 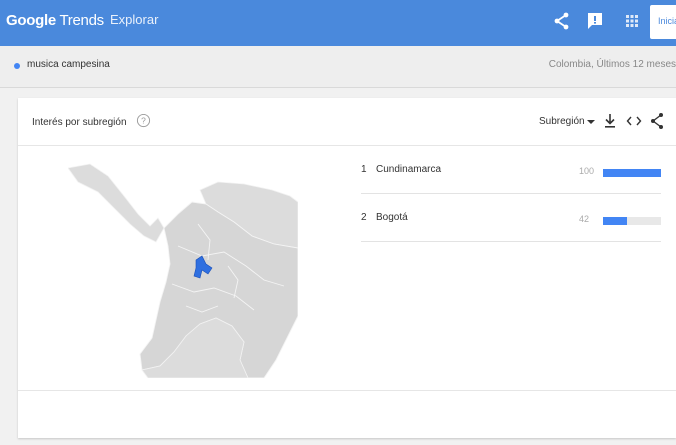 I want to click on chevron-down-icon, so click(x=591, y=122).